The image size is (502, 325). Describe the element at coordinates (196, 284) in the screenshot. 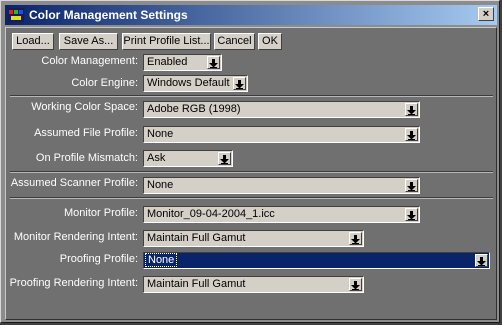

I see `proofing-rendering-intent-value: Maintain Full Gamut` at that location.